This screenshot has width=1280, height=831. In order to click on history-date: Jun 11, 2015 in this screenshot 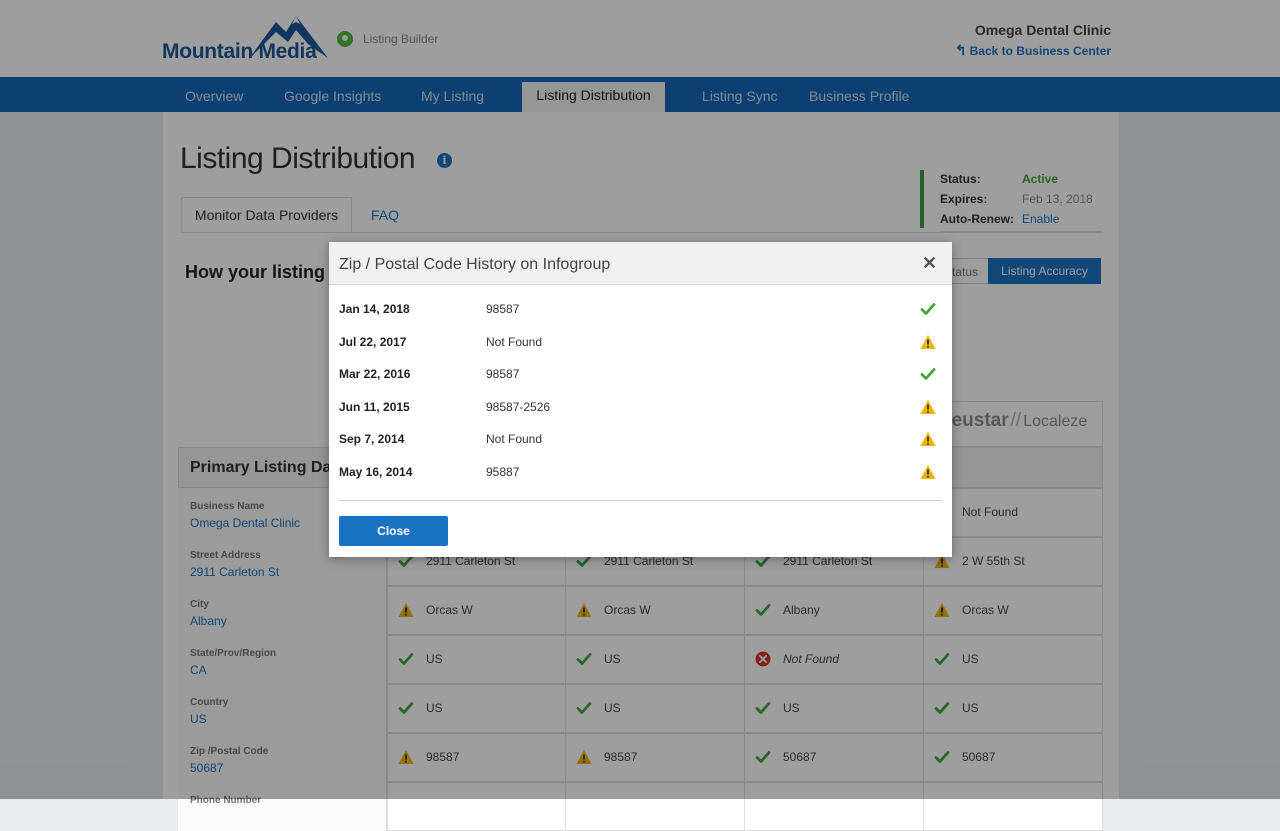, I will do `click(374, 406)`.